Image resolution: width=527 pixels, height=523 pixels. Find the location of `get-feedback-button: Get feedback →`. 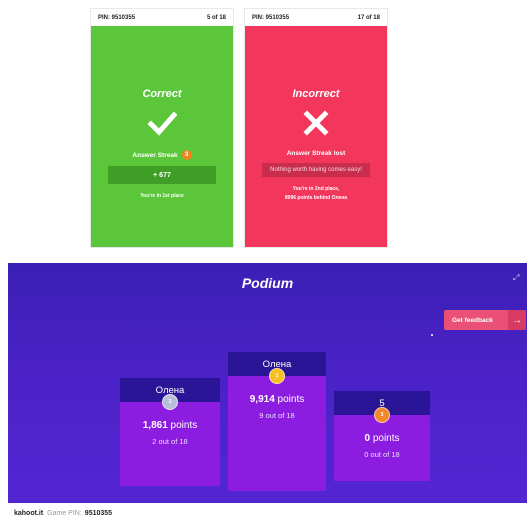

get-feedback-button: Get feedback → is located at coordinates (485, 320).